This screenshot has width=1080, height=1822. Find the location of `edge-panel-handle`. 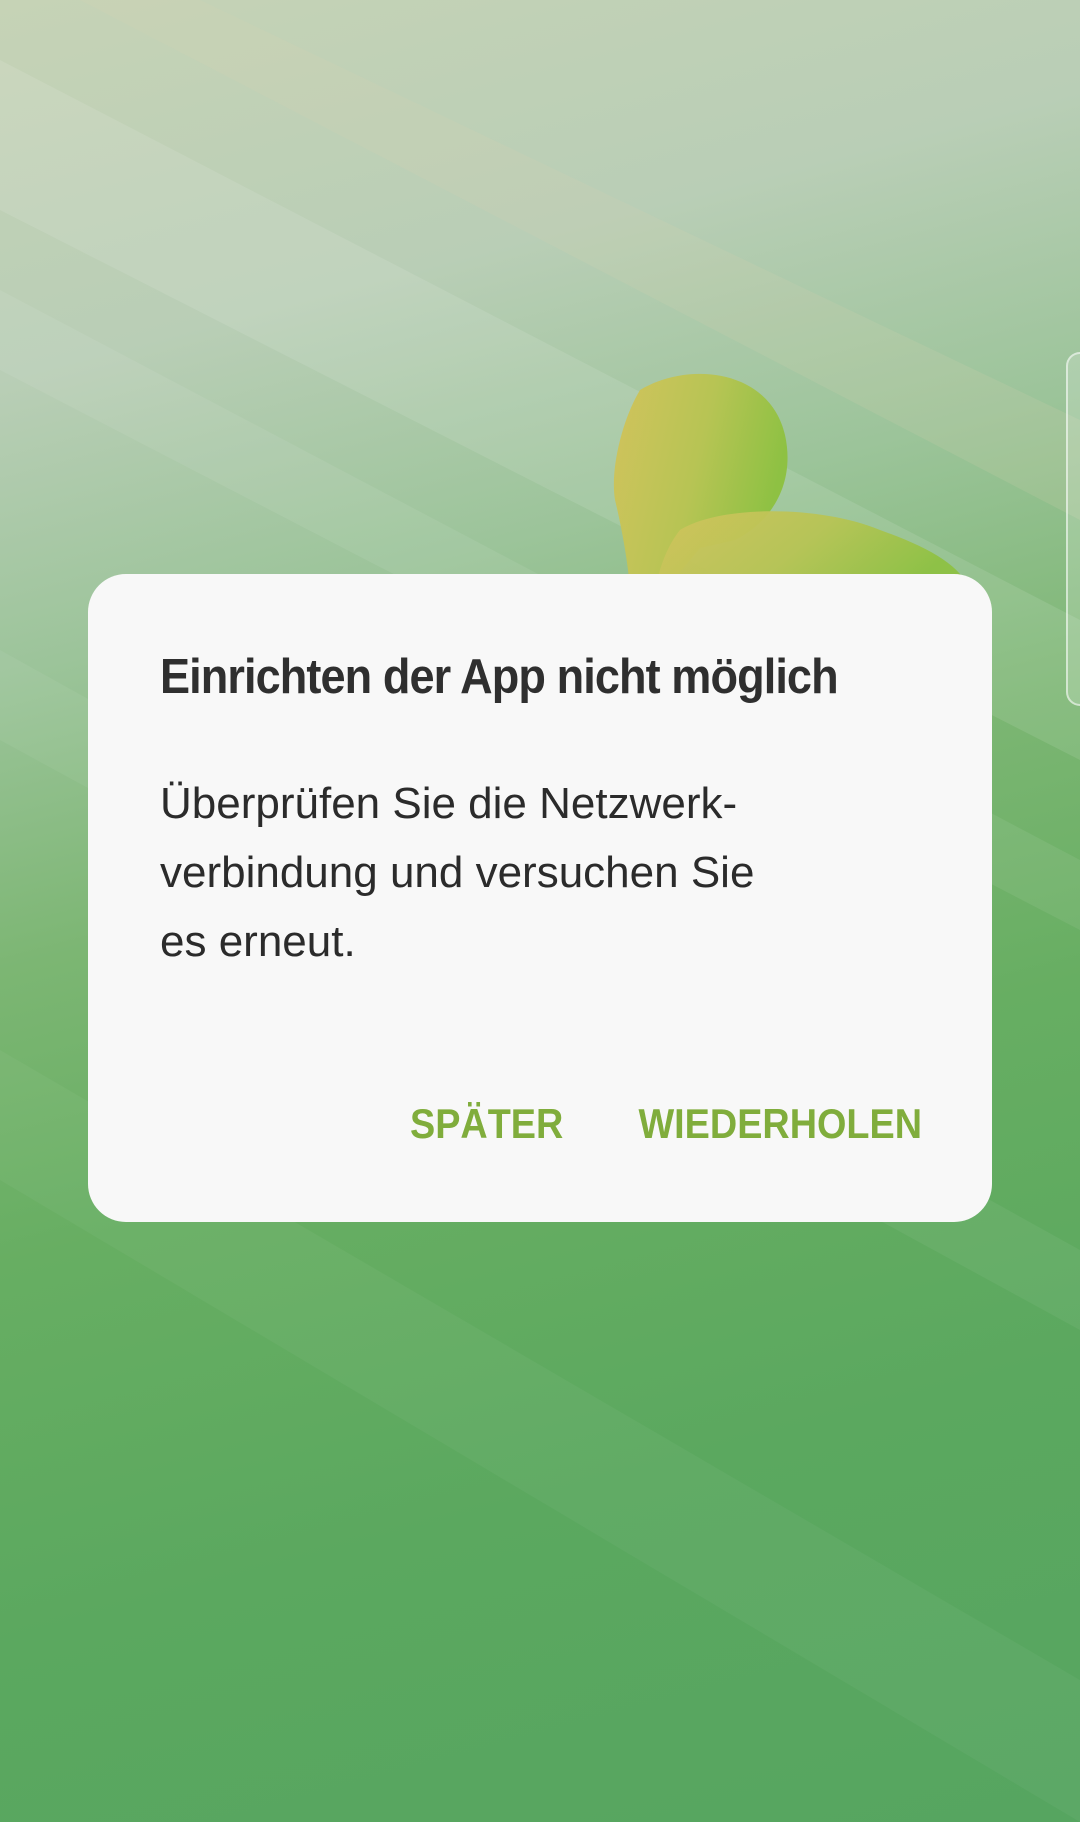

edge-panel-handle is located at coordinates (1073, 529).